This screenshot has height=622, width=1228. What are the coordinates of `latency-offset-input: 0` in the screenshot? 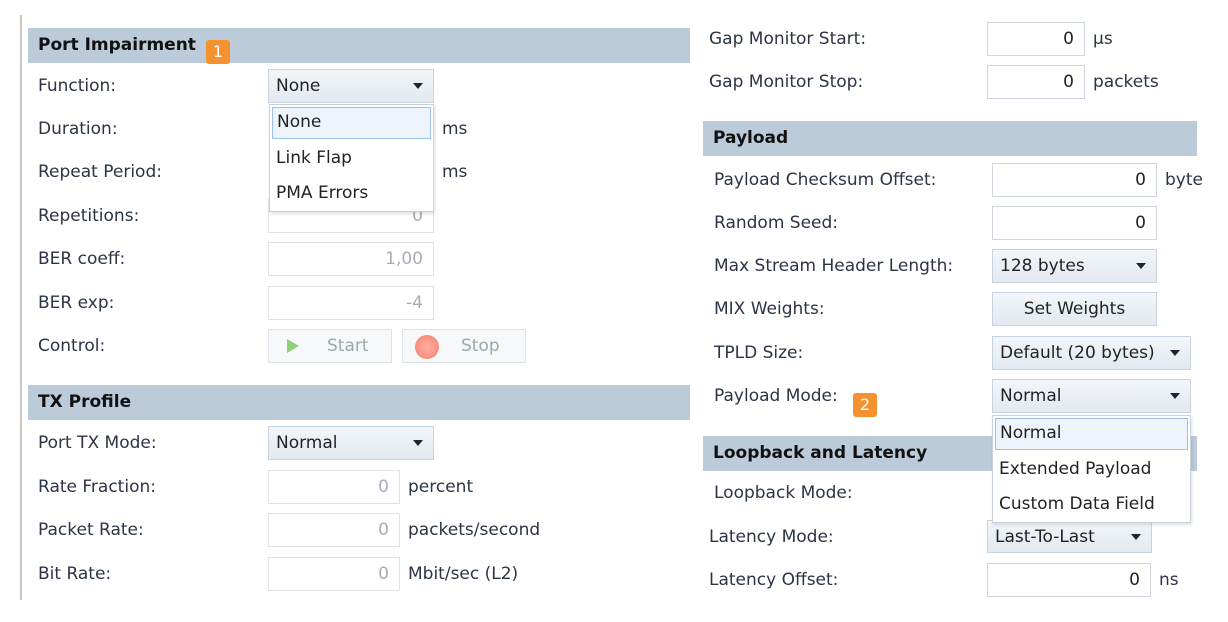 It's located at (1069, 580).